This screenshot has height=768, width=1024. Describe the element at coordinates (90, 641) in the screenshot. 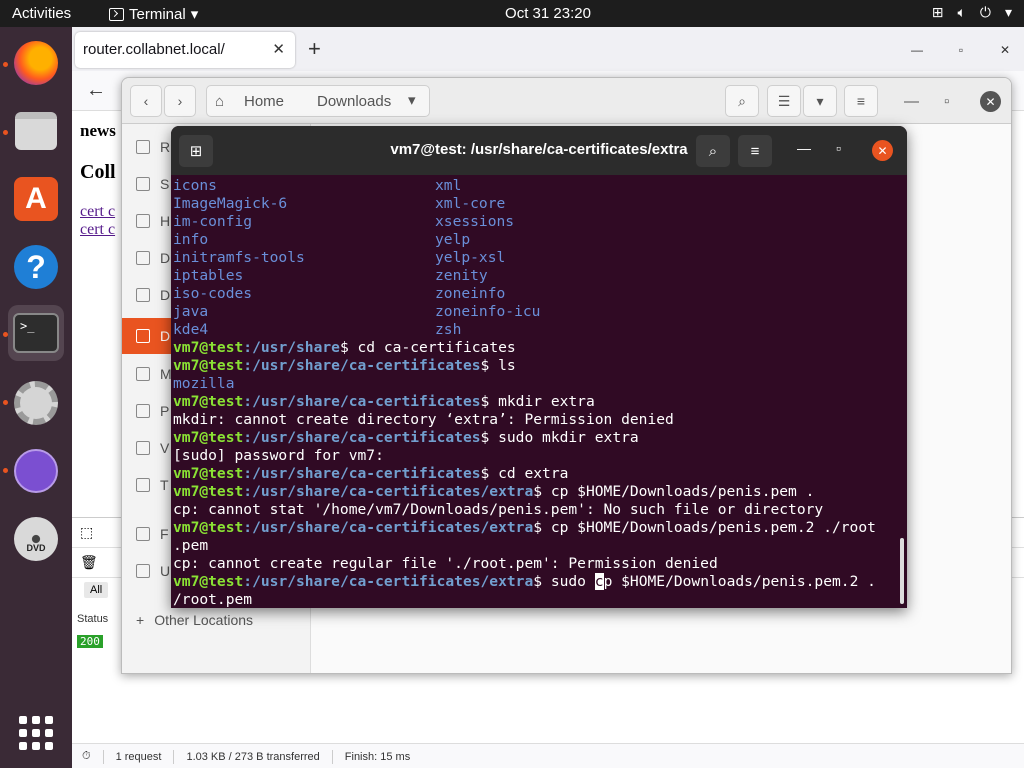

I see `status-badge: 200` at that location.